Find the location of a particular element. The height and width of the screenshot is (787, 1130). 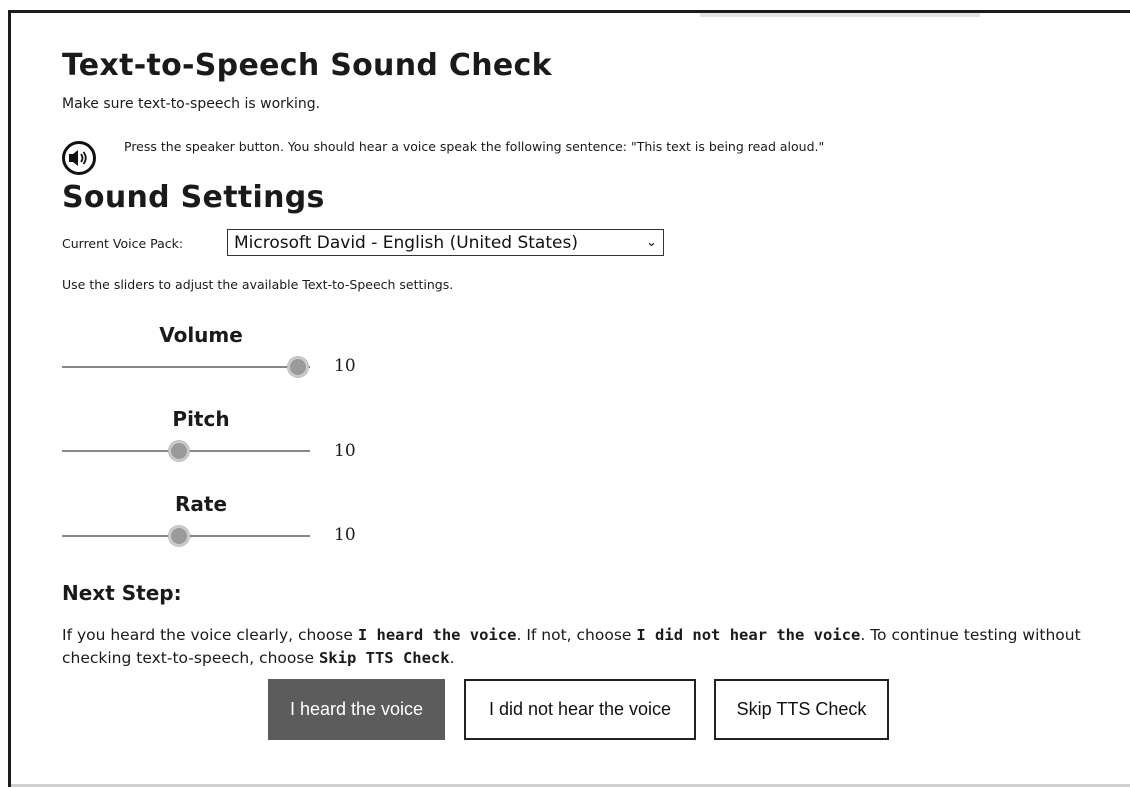

rate-value: 10 is located at coordinates (345, 535).